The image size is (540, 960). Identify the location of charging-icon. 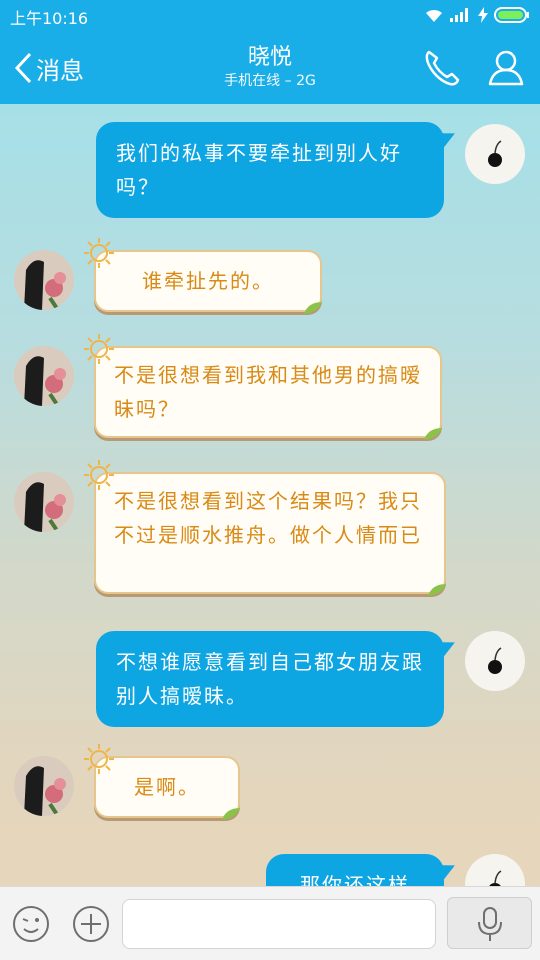
(483, 15).